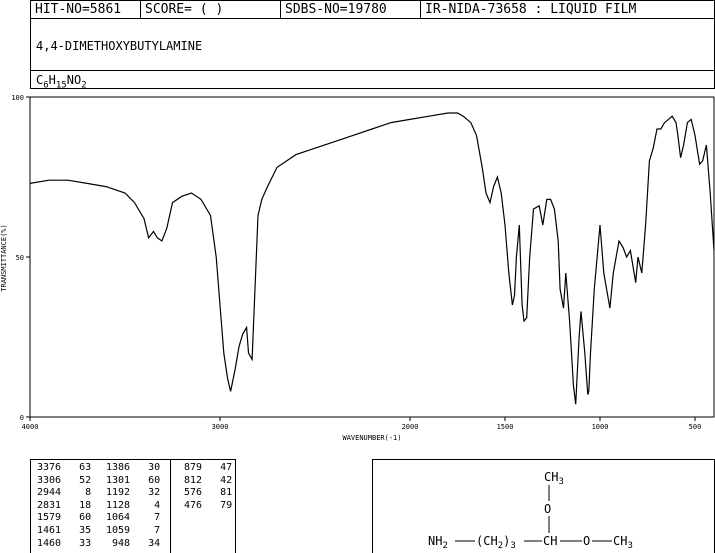 Image resolution: width=715 pixels, height=553 pixels. What do you see at coordinates (17, 98) in the screenshot?
I see `y-tick-label: 100` at bounding box center [17, 98].